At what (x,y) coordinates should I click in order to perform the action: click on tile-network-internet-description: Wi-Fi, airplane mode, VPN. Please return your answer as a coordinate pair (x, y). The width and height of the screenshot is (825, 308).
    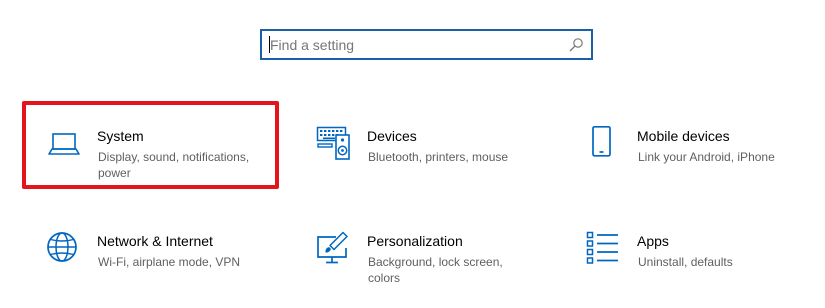
    Looking at the image, I should click on (169, 262).